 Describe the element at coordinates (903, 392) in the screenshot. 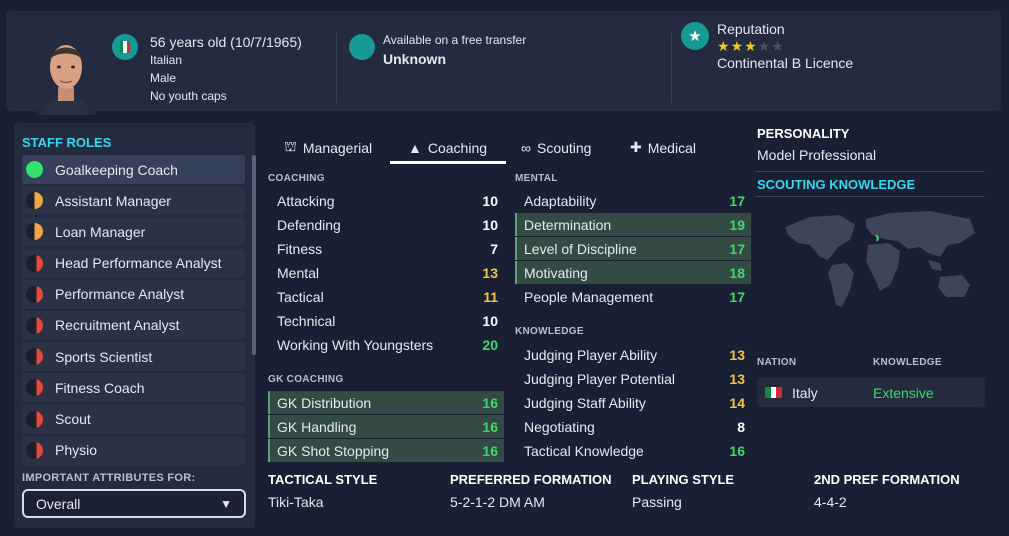

I see `knowledge-level: Extensive` at that location.